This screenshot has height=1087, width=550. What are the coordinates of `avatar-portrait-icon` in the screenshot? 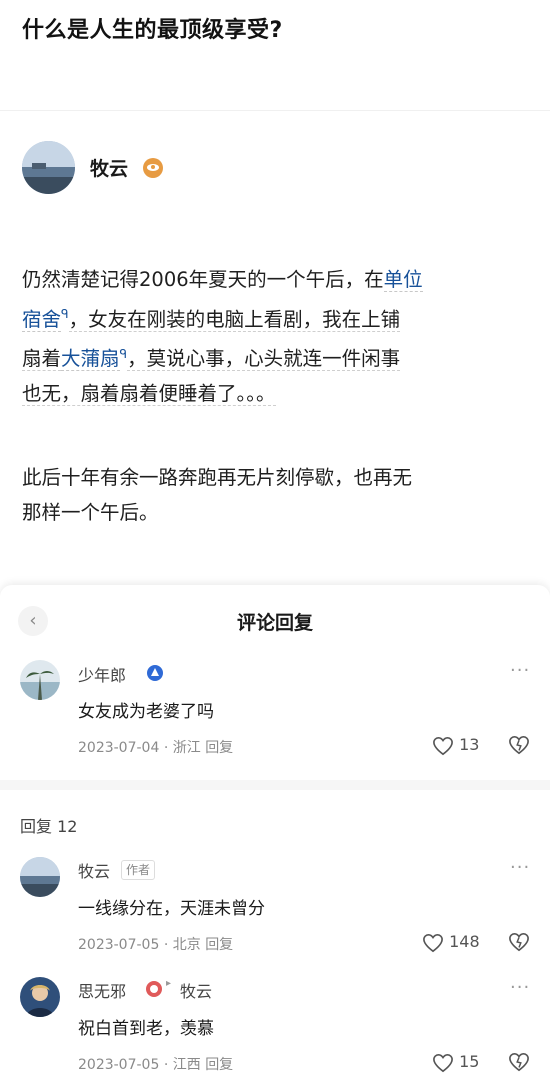 It's located at (40, 997).